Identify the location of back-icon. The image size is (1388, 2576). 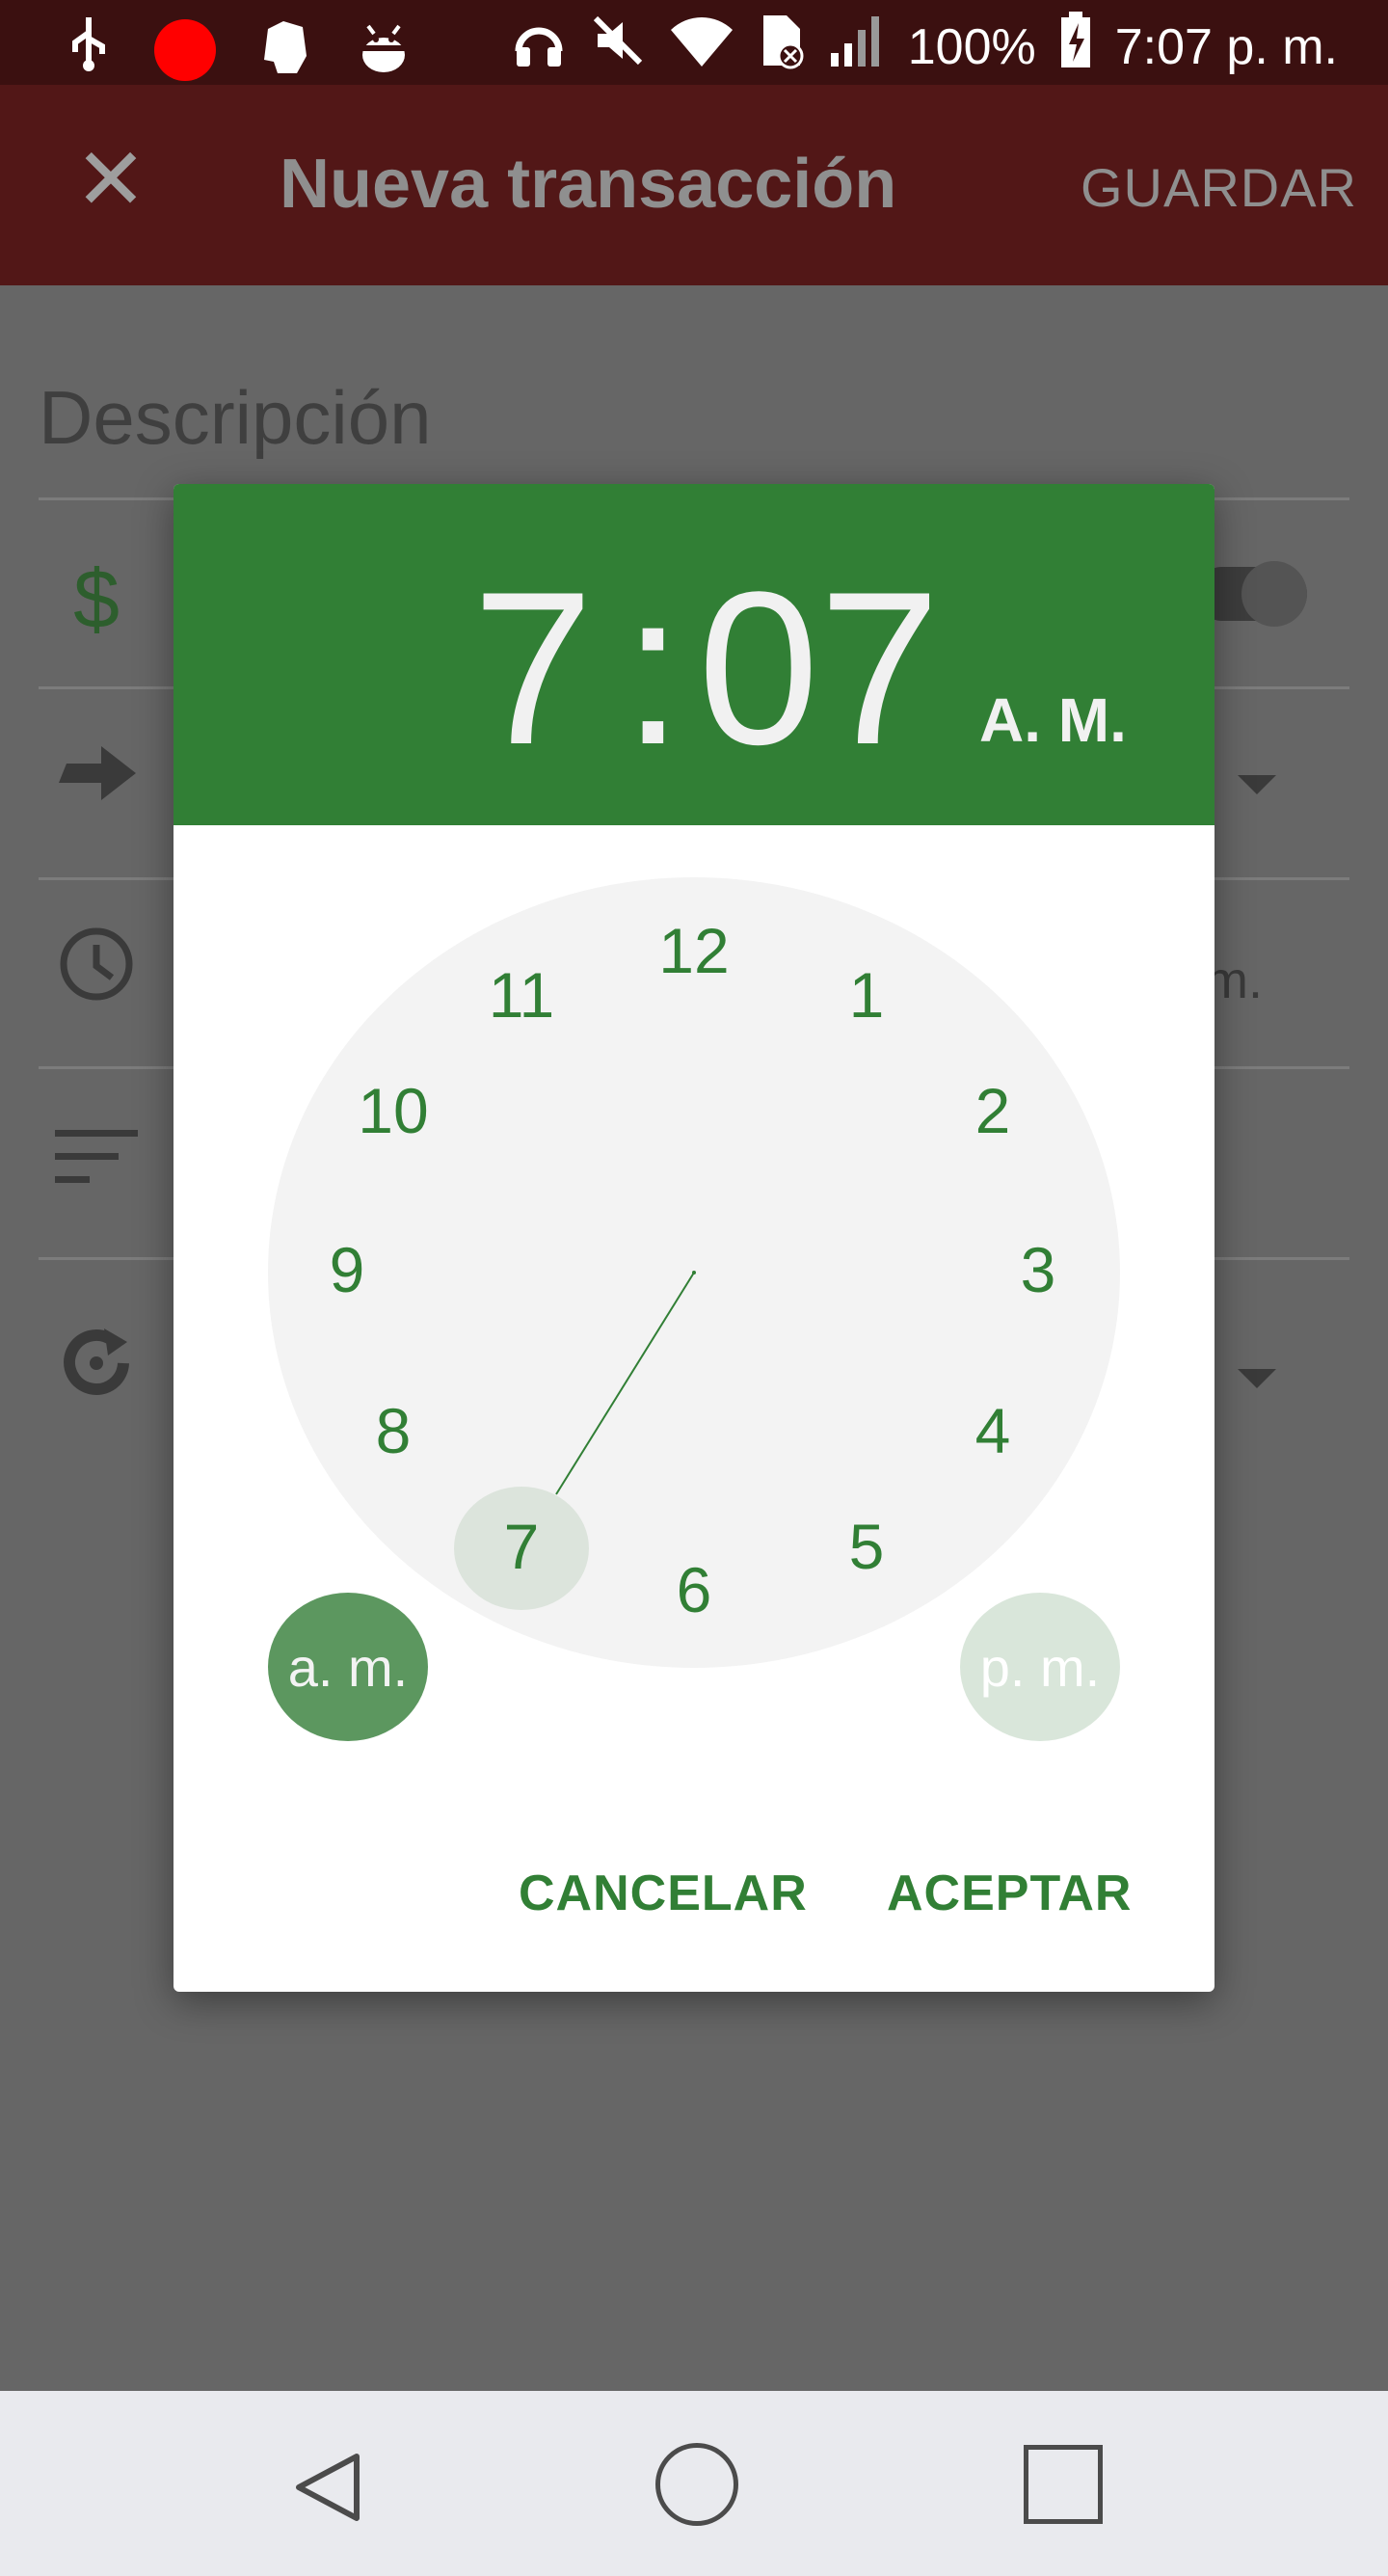
(327, 2490).